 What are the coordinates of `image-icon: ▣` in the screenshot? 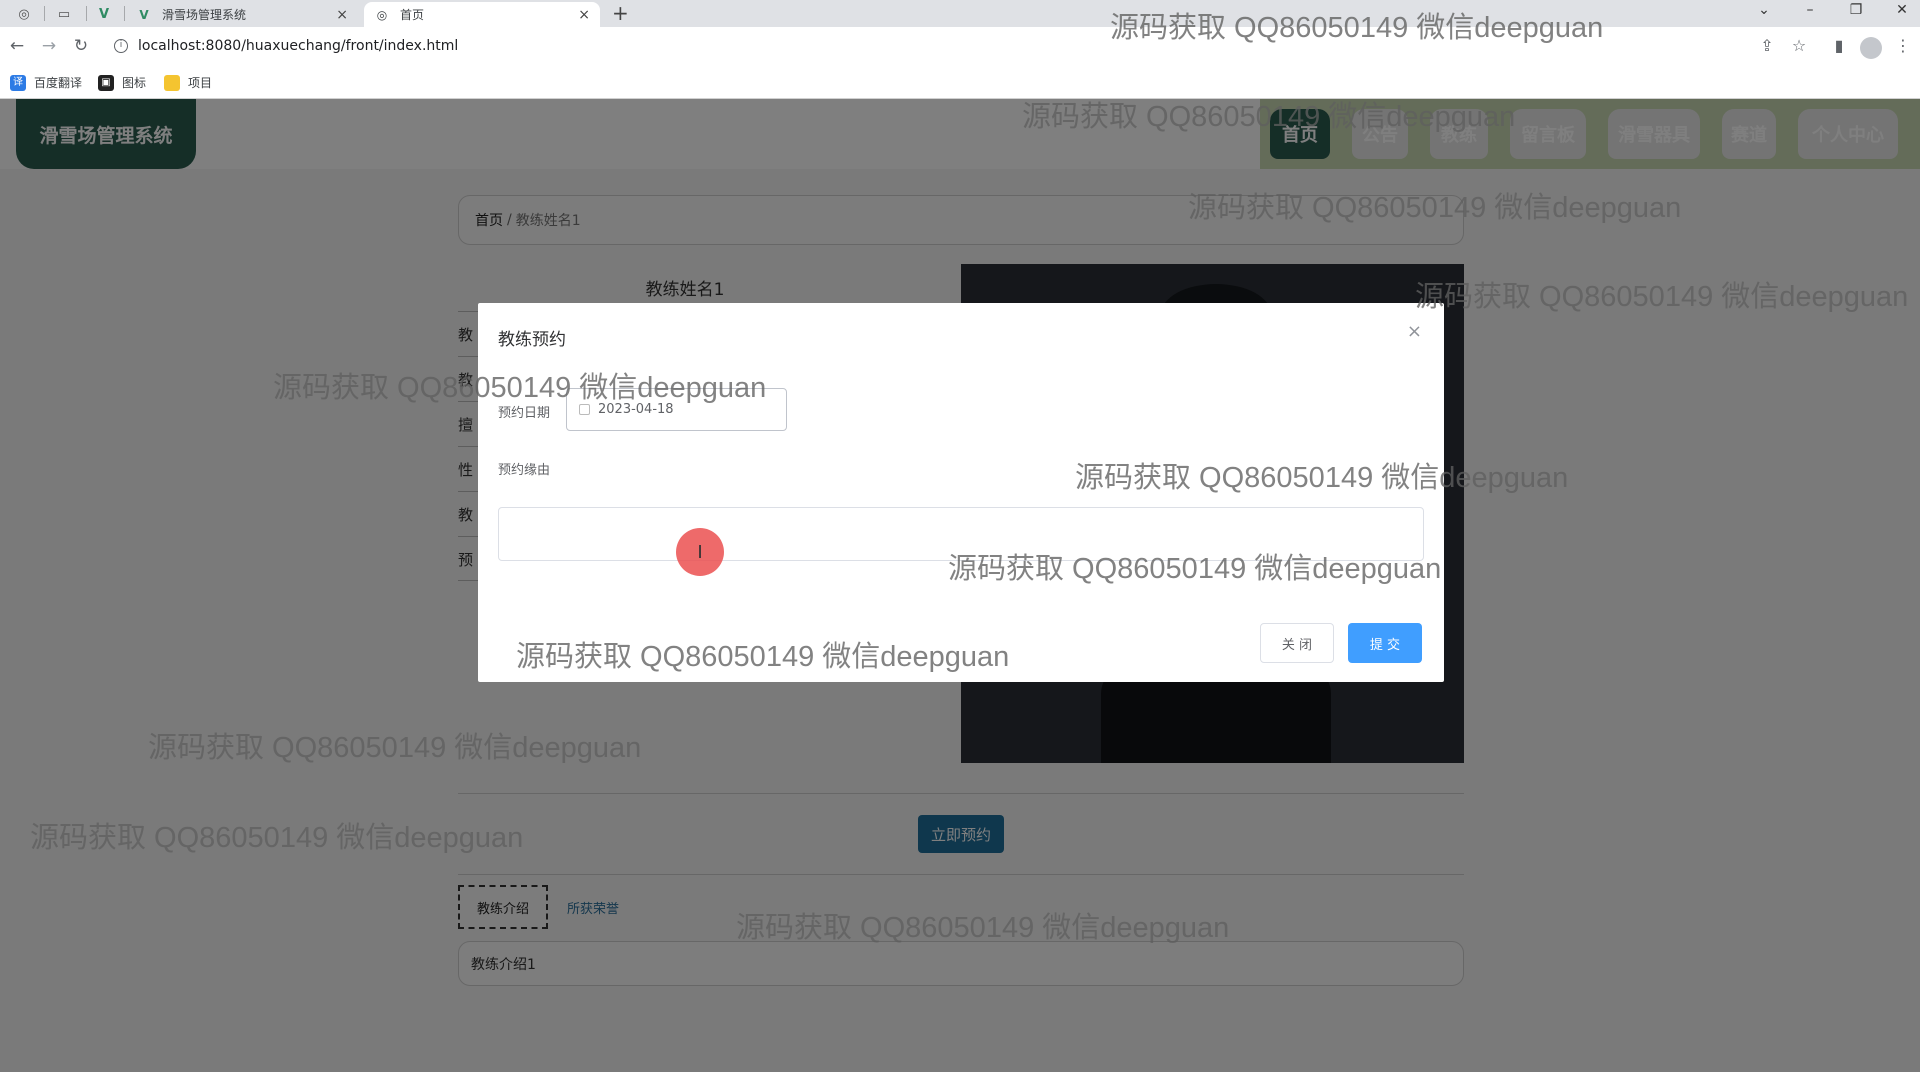 It's located at (106, 82).